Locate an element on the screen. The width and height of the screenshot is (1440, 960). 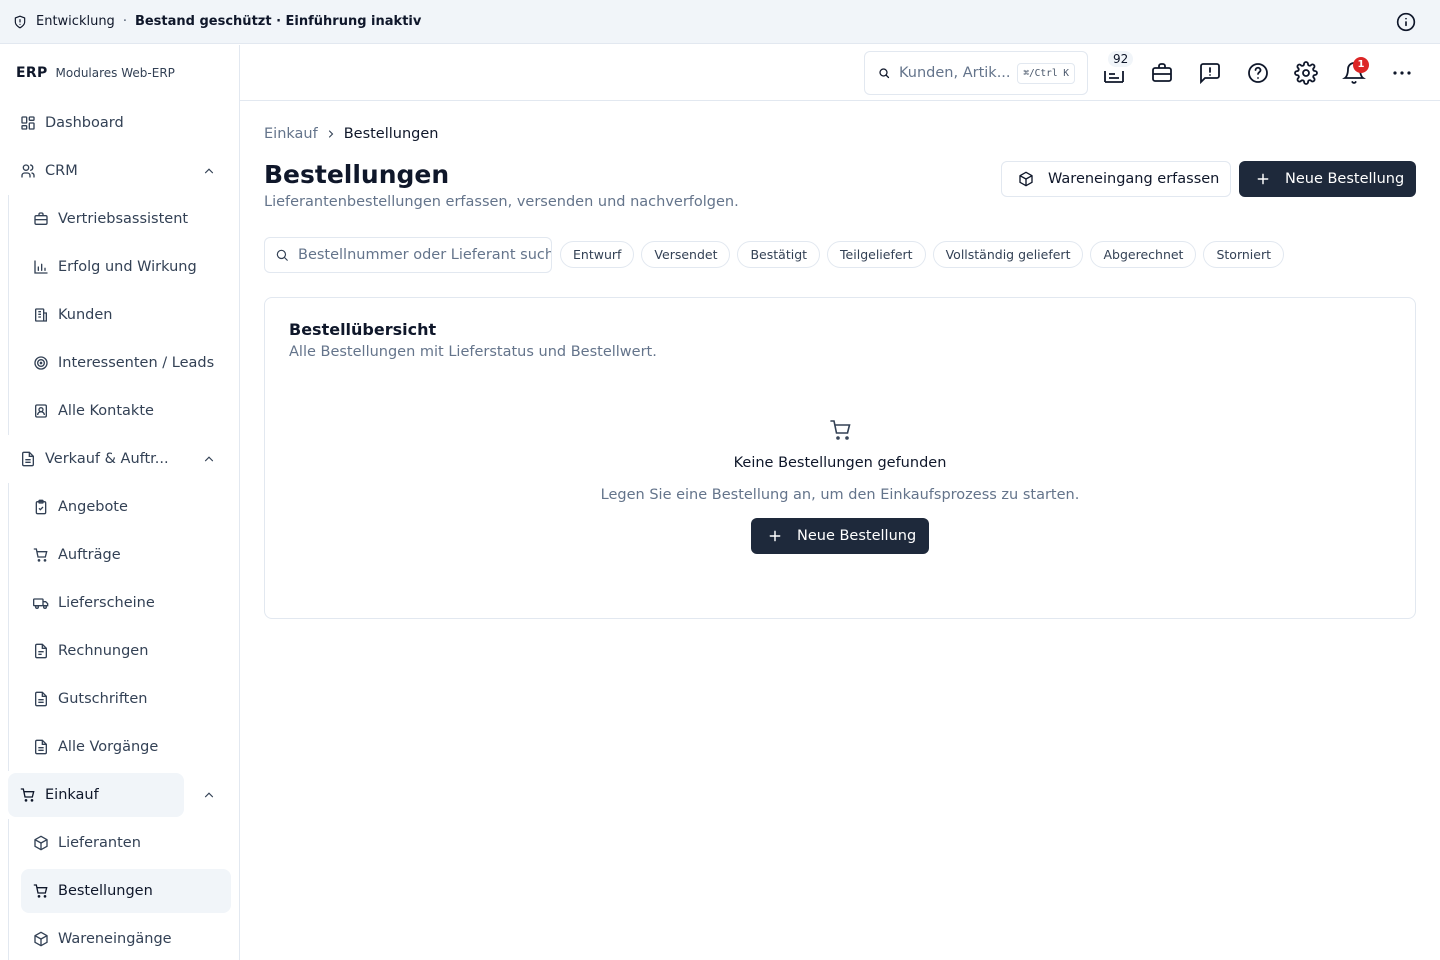
gear-icon is located at coordinates (1306, 73).